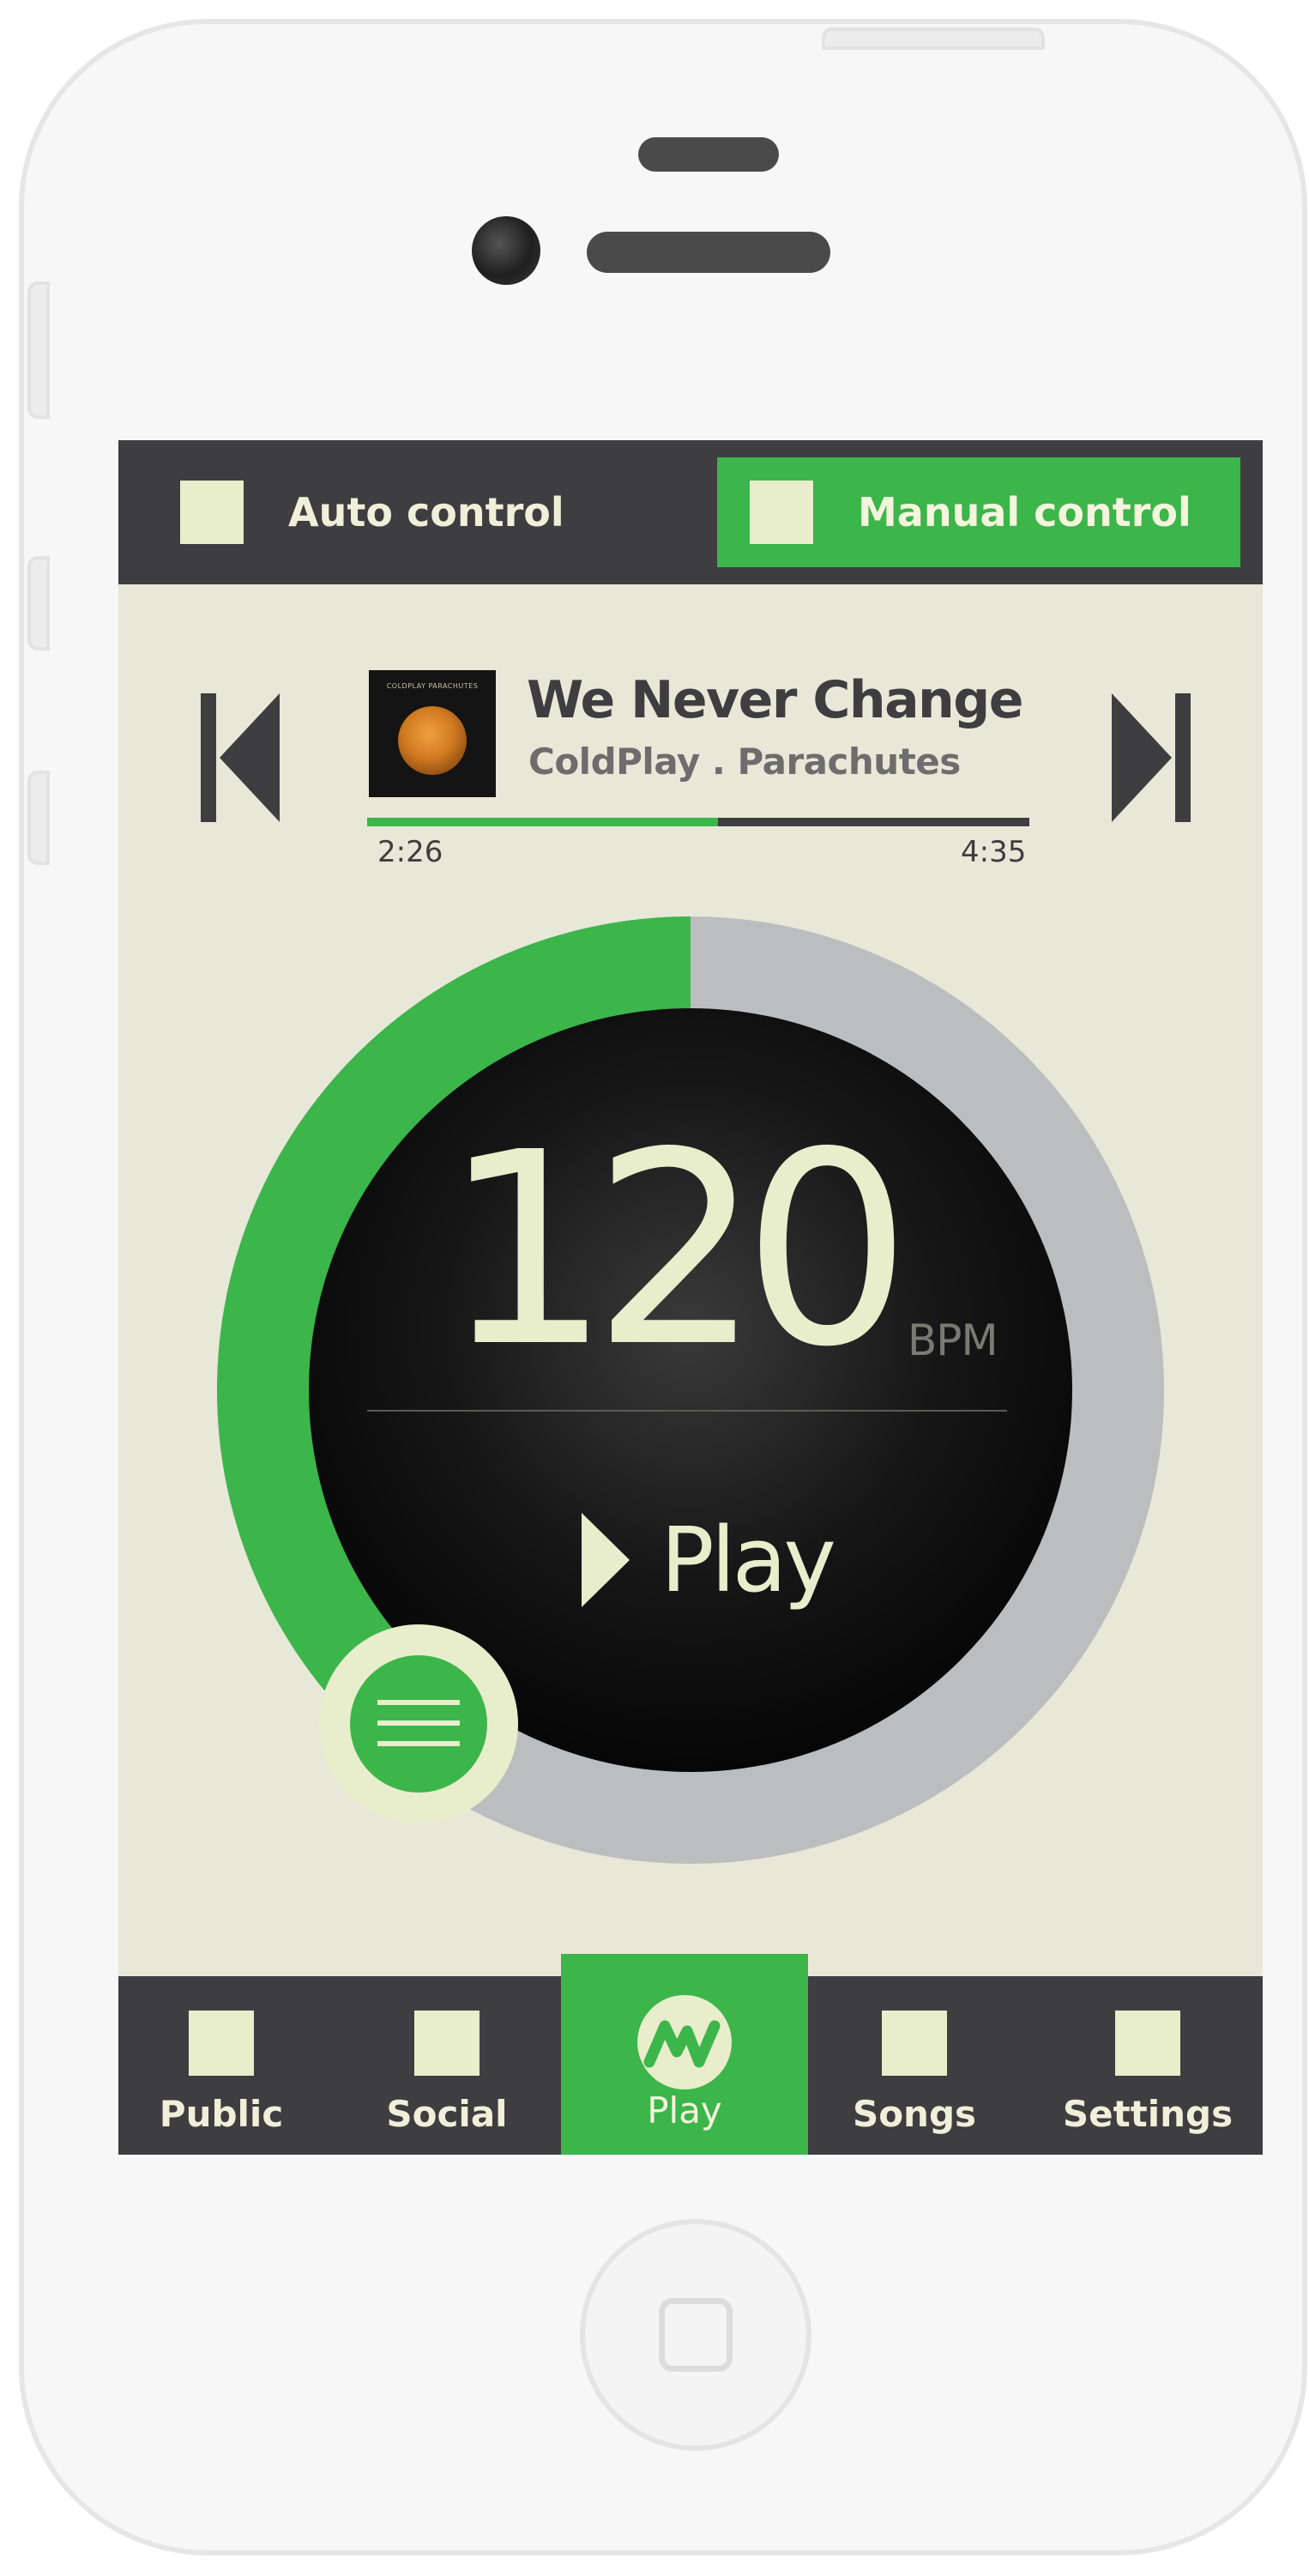  Describe the element at coordinates (38, 603) in the screenshot. I see `volume-up-button` at that location.